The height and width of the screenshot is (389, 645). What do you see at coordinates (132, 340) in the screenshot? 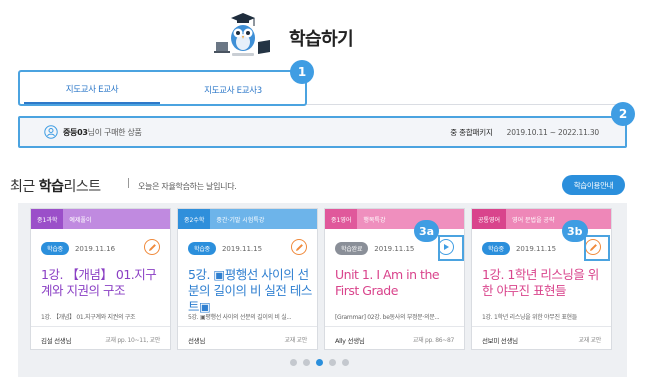
I see `card-pages: 교재 pp. 10~11, 교안` at bounding box center [132, 340].